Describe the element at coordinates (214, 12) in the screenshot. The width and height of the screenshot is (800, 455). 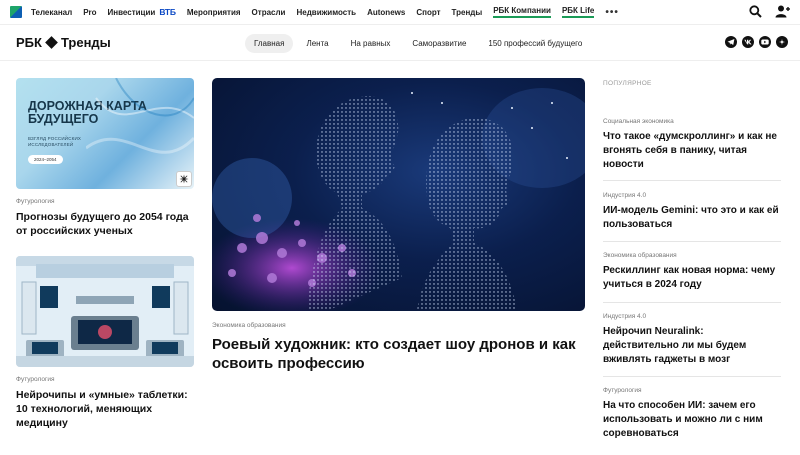
I see `nav-item-events: Мероприятия` at that location.